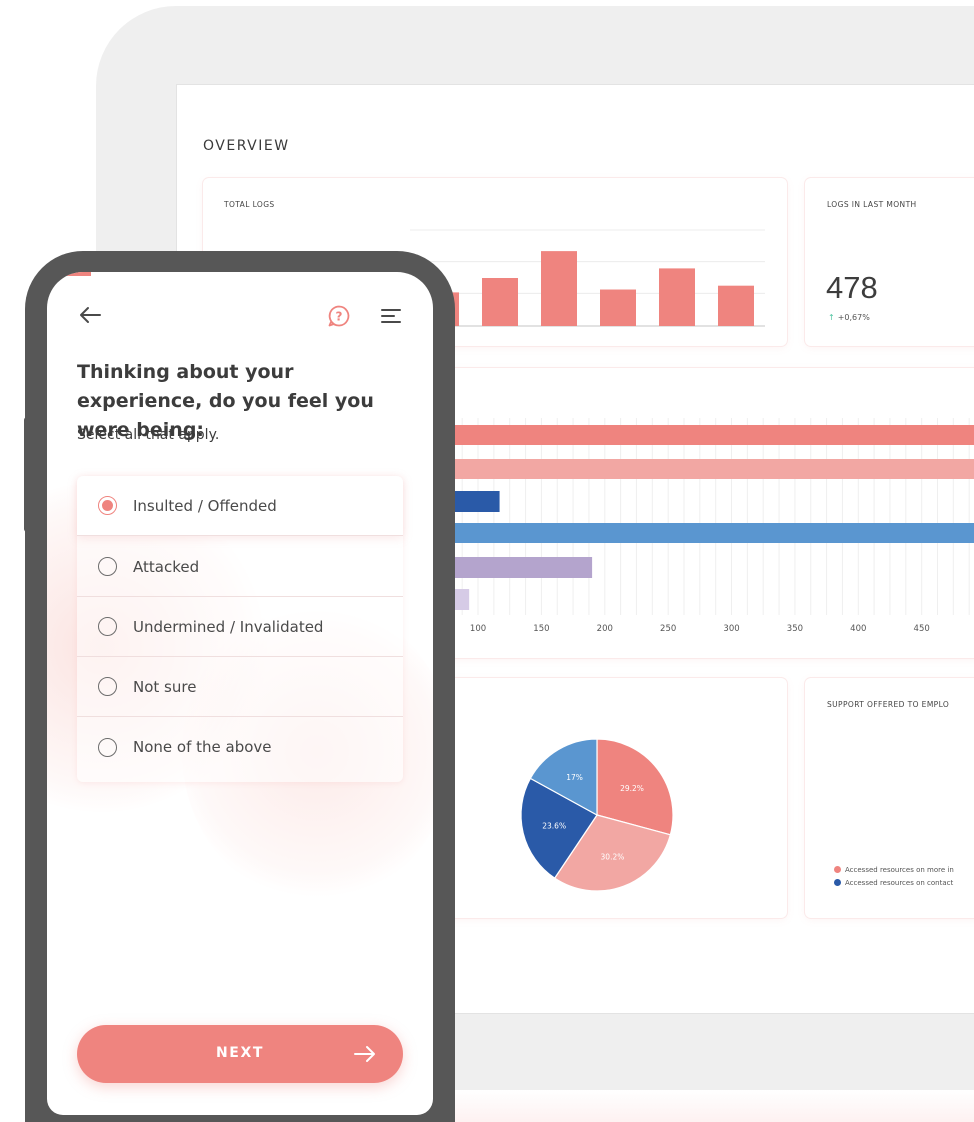 This screenshot has height=1122, width=974. I want to click on next-button: NEXT, so click(240, 1054).